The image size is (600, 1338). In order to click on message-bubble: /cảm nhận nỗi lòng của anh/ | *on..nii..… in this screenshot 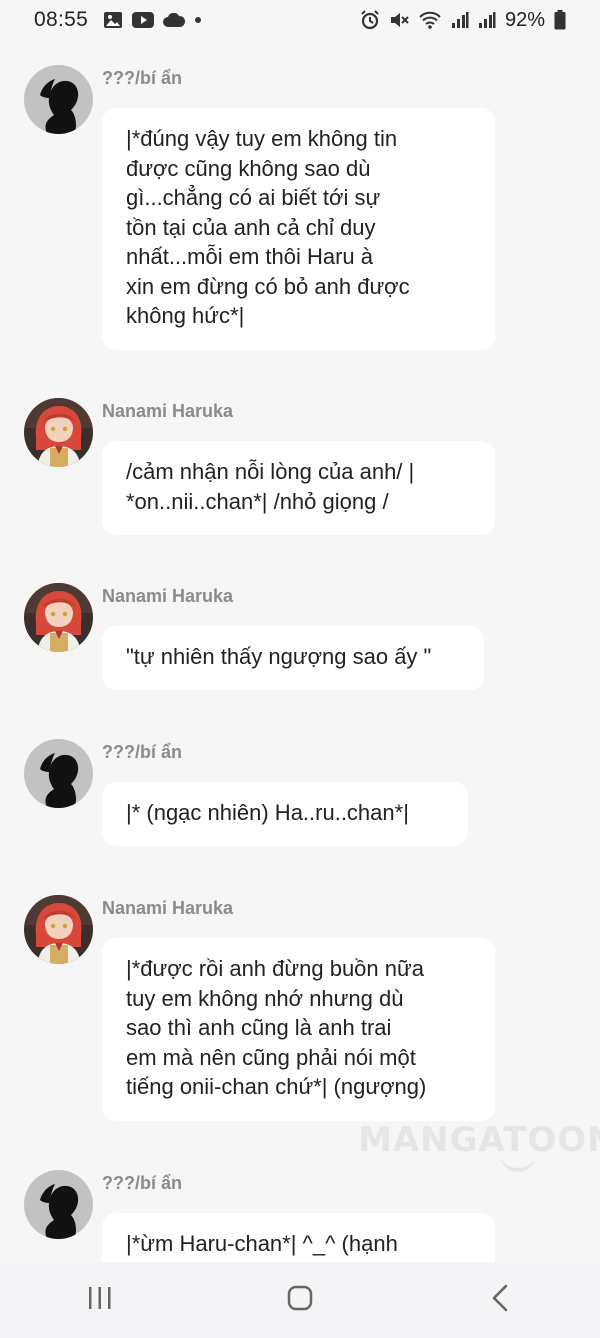, I will do `click(298, 488)`.